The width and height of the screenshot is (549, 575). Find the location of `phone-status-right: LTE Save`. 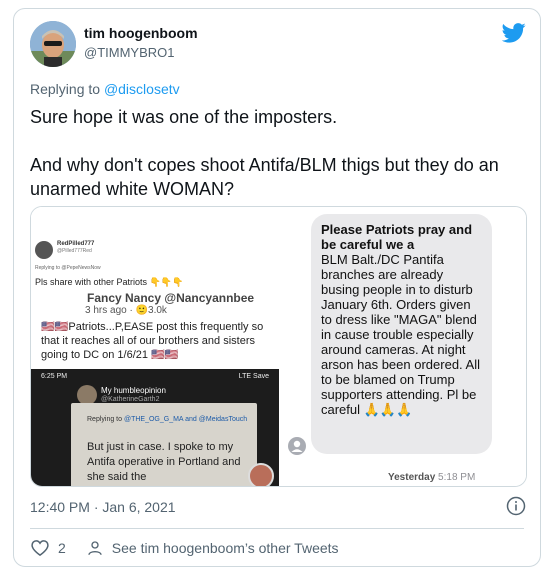

phone-status-right: LTE Save is located at coordinates (253, 376).